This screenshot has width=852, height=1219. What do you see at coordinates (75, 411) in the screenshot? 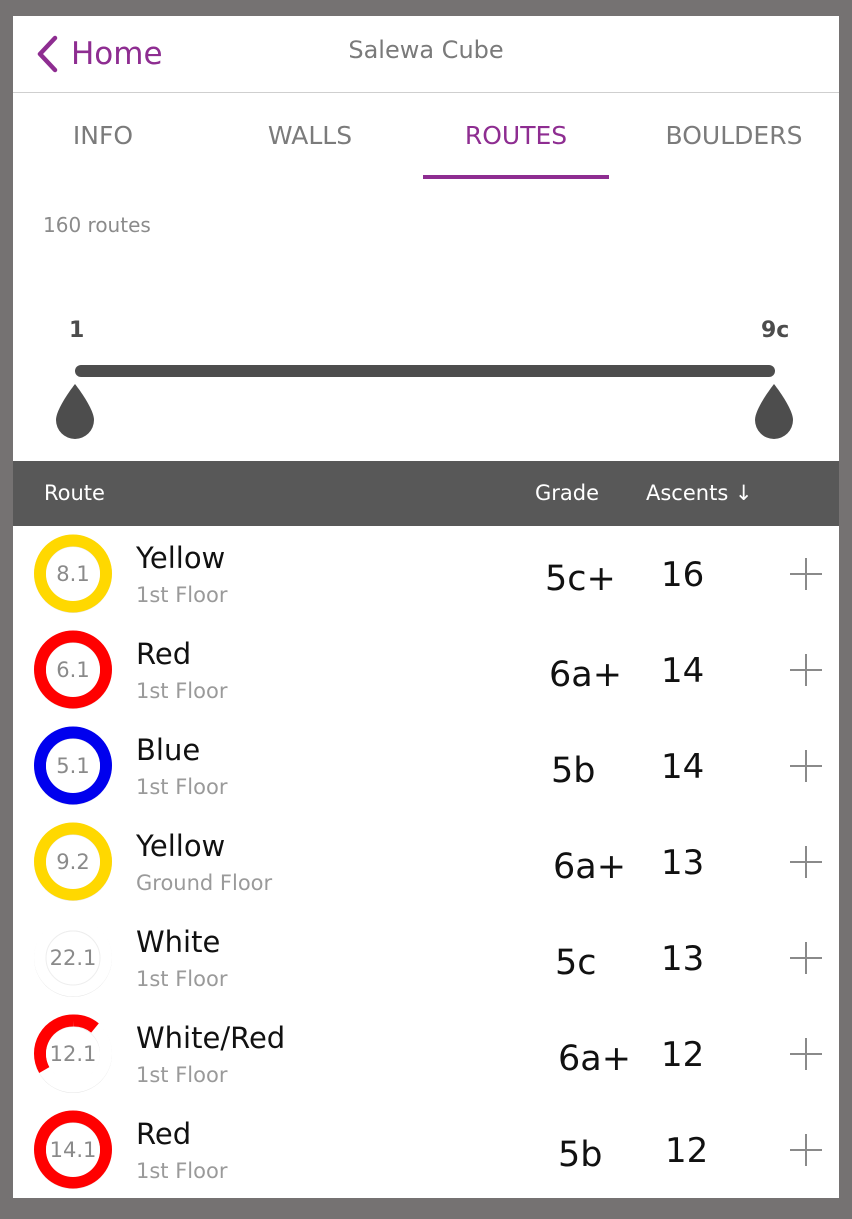
I see `grade-min-handle` at bounding box center [75, 411].